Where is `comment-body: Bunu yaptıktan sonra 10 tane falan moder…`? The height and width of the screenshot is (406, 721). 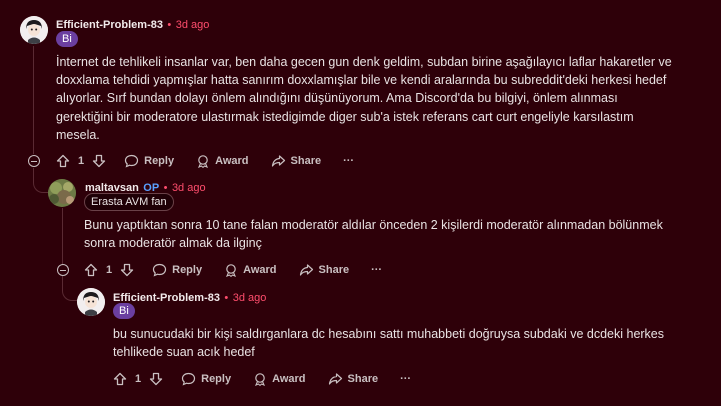
comment-body: Bunu yaptıktan sonra 10 tane falan moder… is located at coordinates (373, 234).